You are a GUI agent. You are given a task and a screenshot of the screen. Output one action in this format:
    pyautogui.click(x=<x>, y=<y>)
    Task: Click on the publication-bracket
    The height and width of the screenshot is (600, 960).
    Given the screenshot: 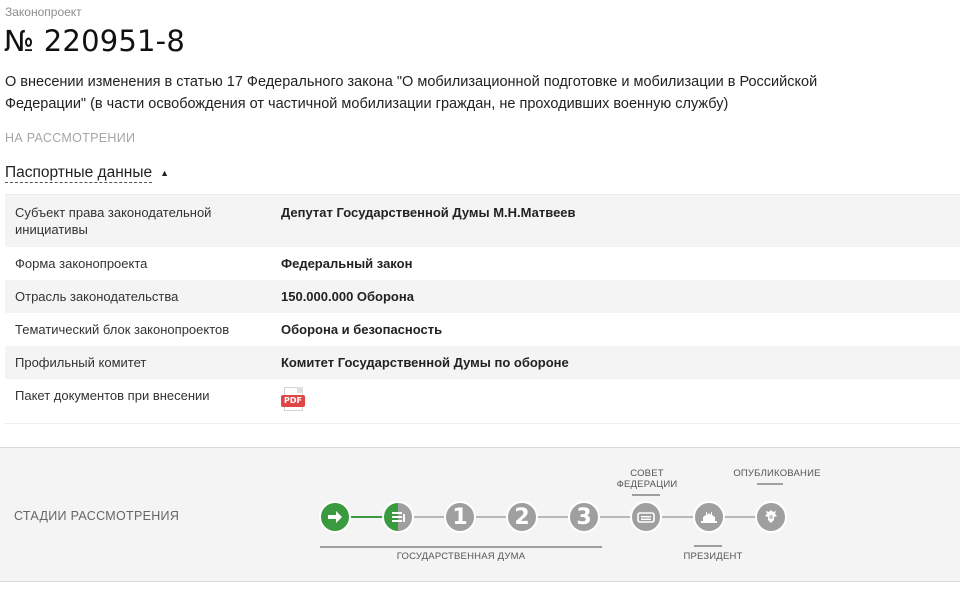 What is the action you would take?
    pyautogui.click(x=770, y=484)
    